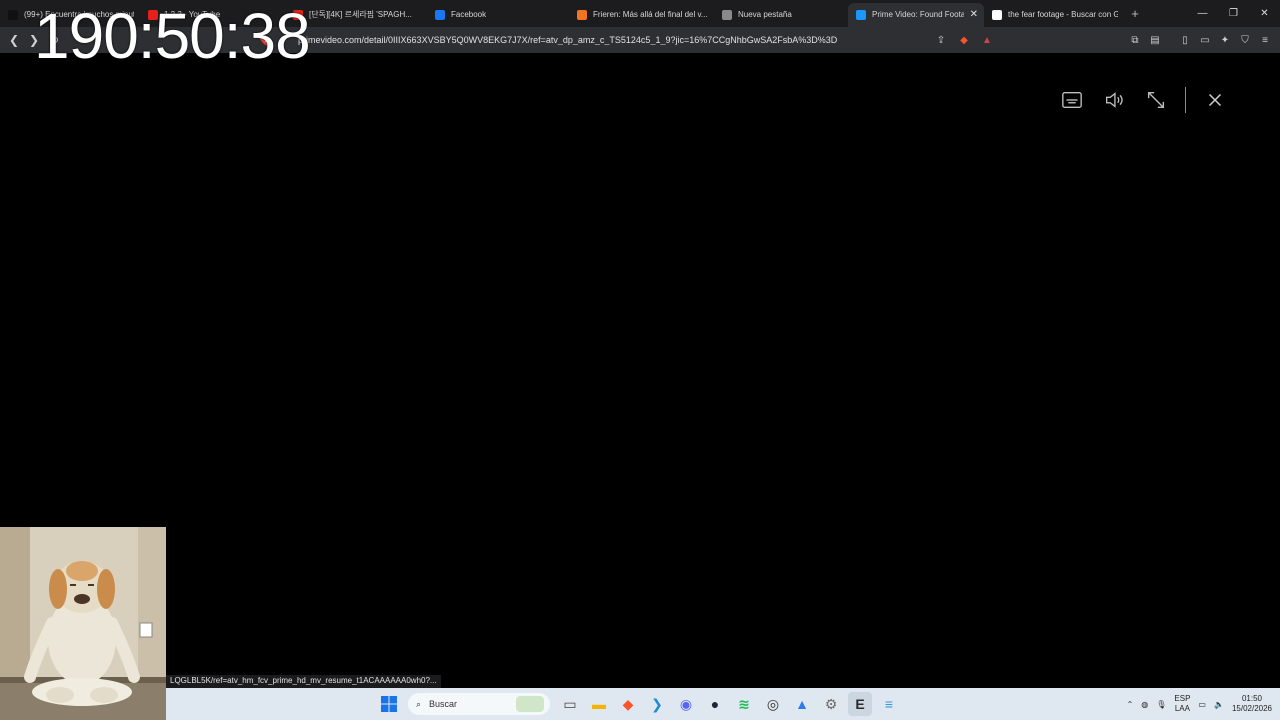 This screenshot has width=1280, height=720. What do you see at coordinates (1135, 100) in the screenshot?
I see `player-controls` at bounding box center [1135, 100].